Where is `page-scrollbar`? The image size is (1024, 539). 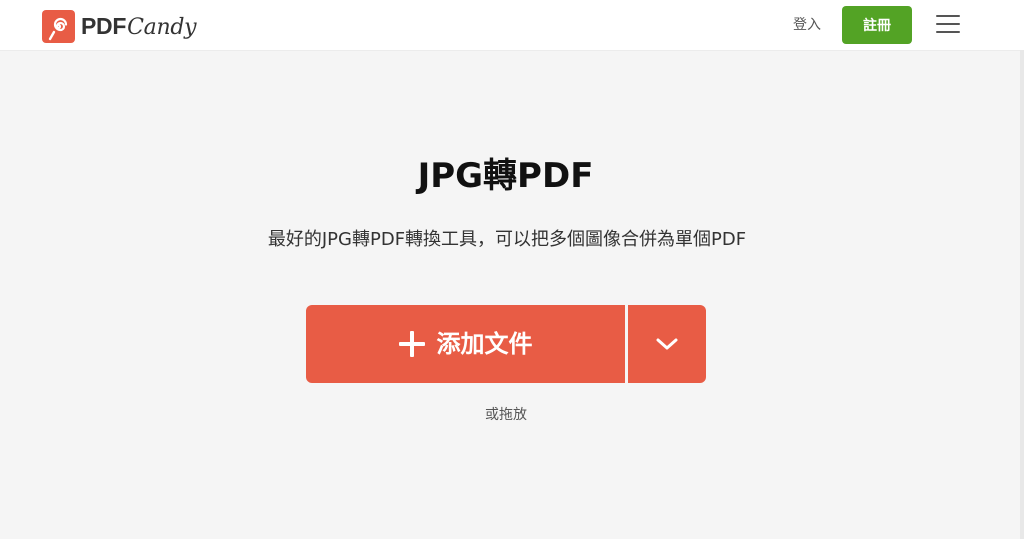
page-scrollbar is located at coordinates (1022, 294).